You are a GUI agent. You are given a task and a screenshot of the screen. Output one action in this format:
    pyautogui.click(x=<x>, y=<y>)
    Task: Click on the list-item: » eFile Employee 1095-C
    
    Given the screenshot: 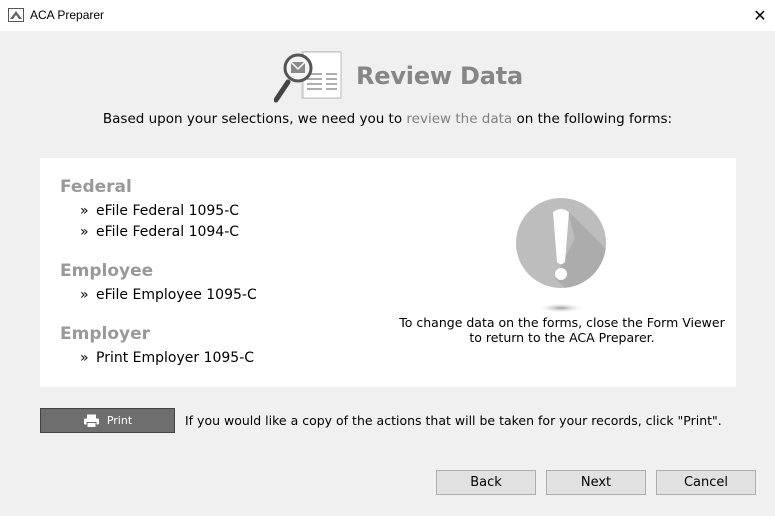 What is the action you would take?
    pyautogui.click(x=168, y=295)
    